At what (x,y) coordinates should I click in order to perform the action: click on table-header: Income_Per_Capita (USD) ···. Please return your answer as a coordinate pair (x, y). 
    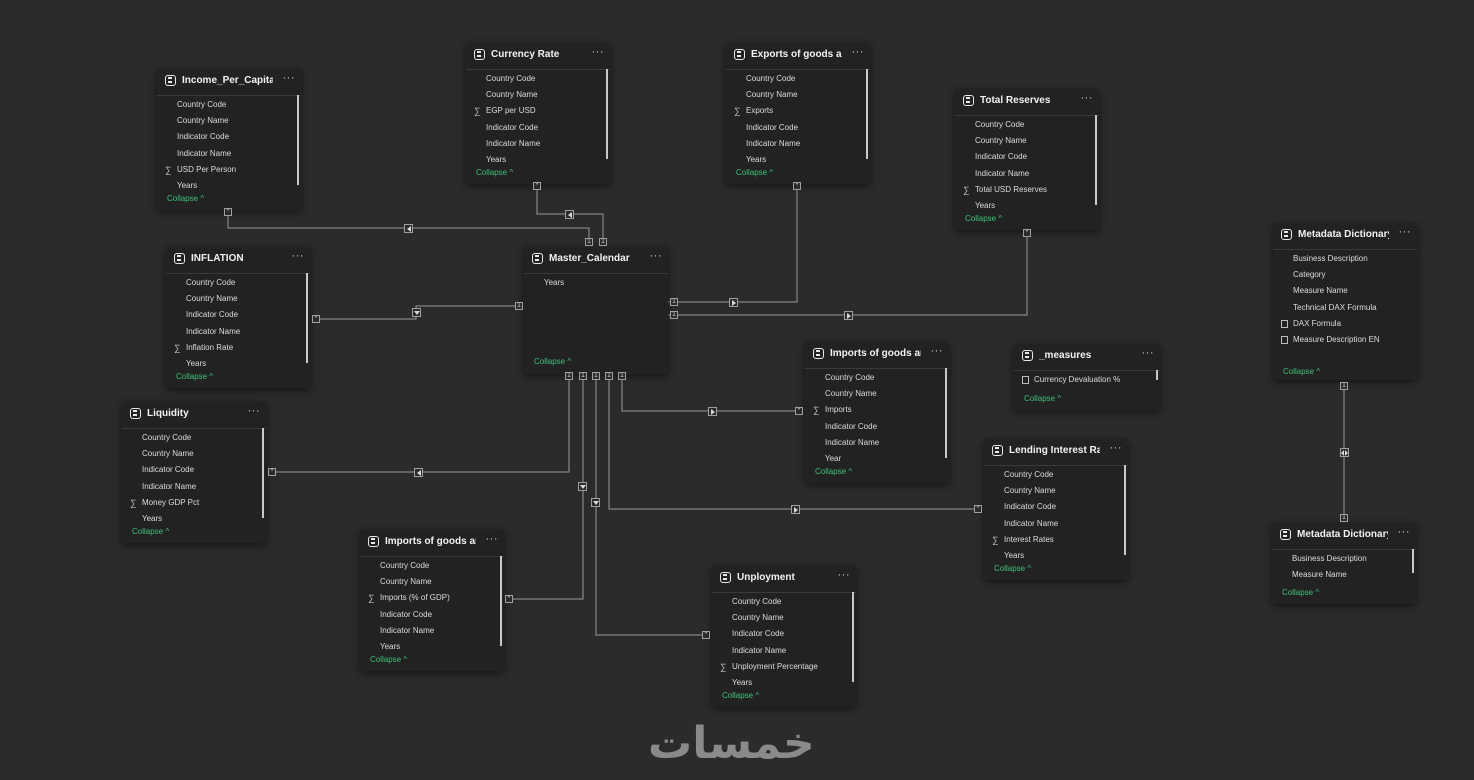
    Looking at the image, I should click on (229, 82).